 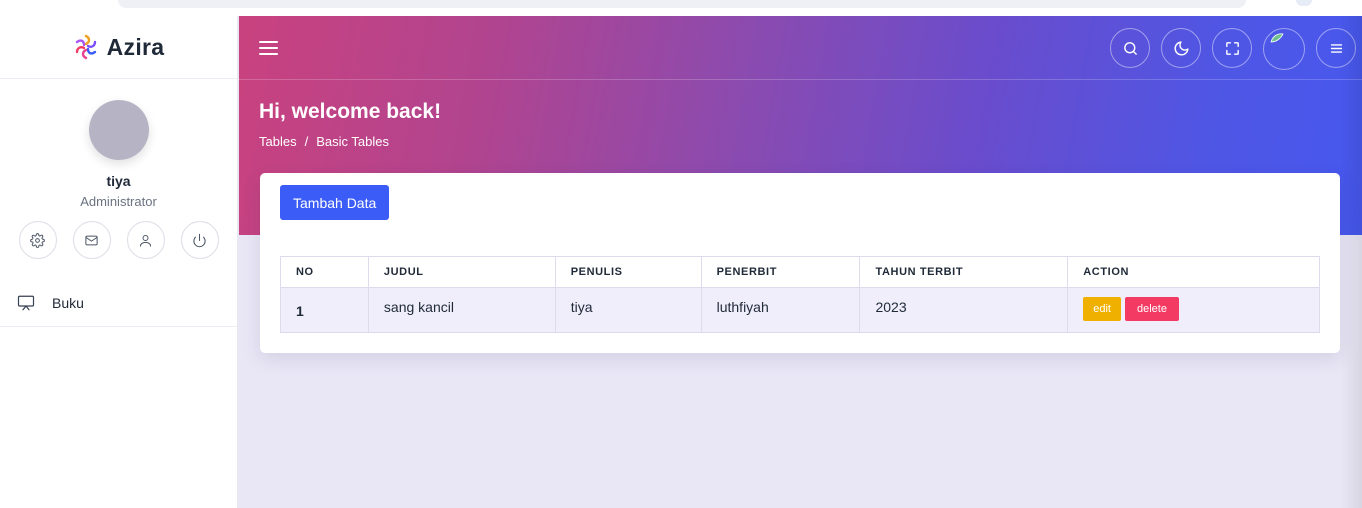 I want to click on breadcrumb-tables-link: Tables, so click(x=278, y=141).